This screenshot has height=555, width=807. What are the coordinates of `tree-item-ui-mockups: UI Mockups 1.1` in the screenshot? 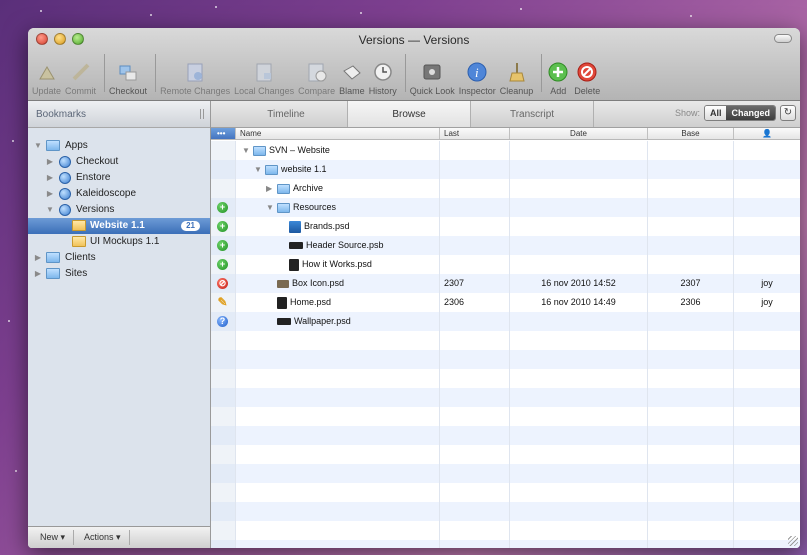 It's located at (119, 242).